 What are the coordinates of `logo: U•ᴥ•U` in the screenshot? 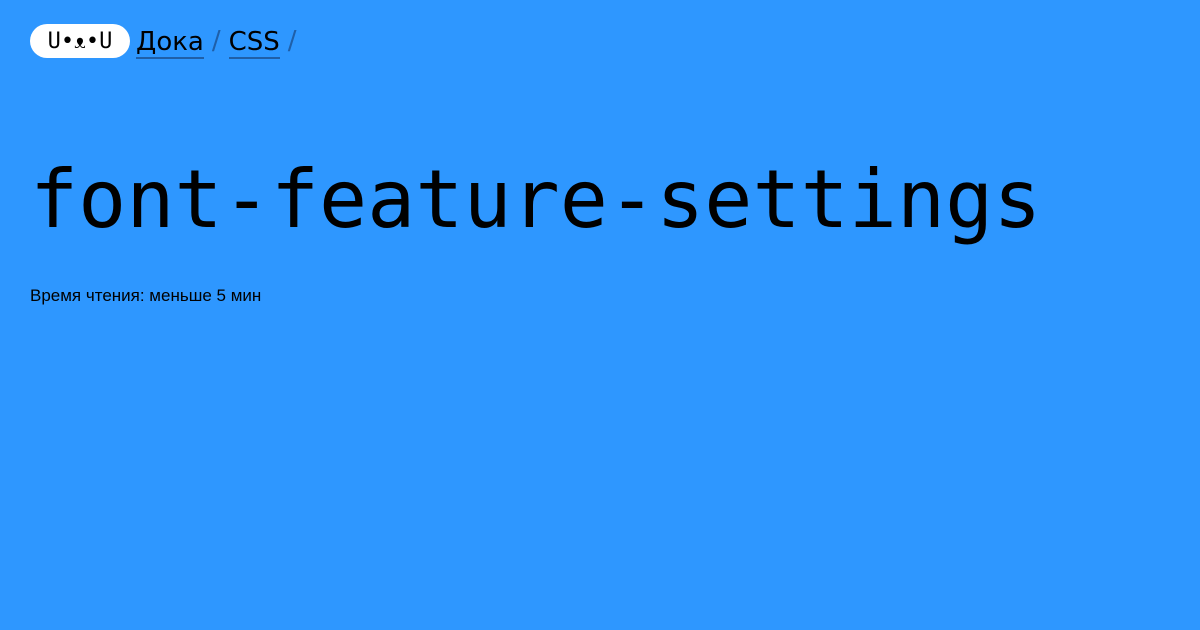 It's located at (80, 41).